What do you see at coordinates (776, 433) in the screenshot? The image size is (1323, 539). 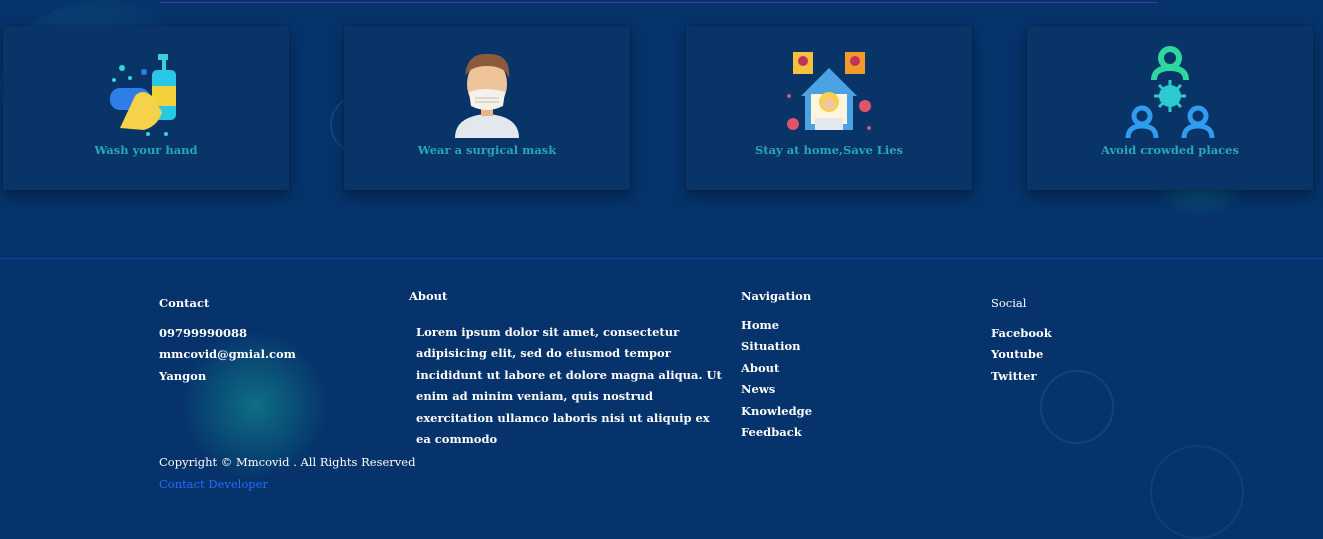 I see `nav-link-feedback: Feedback` at bounding box center [776, 433].